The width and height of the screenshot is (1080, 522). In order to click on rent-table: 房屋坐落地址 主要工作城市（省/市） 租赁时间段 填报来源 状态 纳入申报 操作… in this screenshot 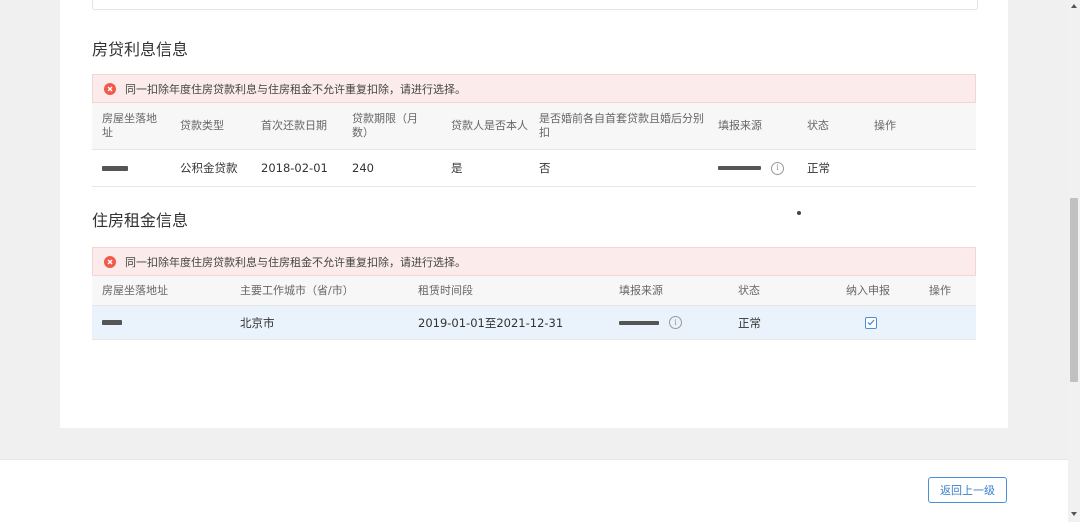, I will do `click(534, 308)`.